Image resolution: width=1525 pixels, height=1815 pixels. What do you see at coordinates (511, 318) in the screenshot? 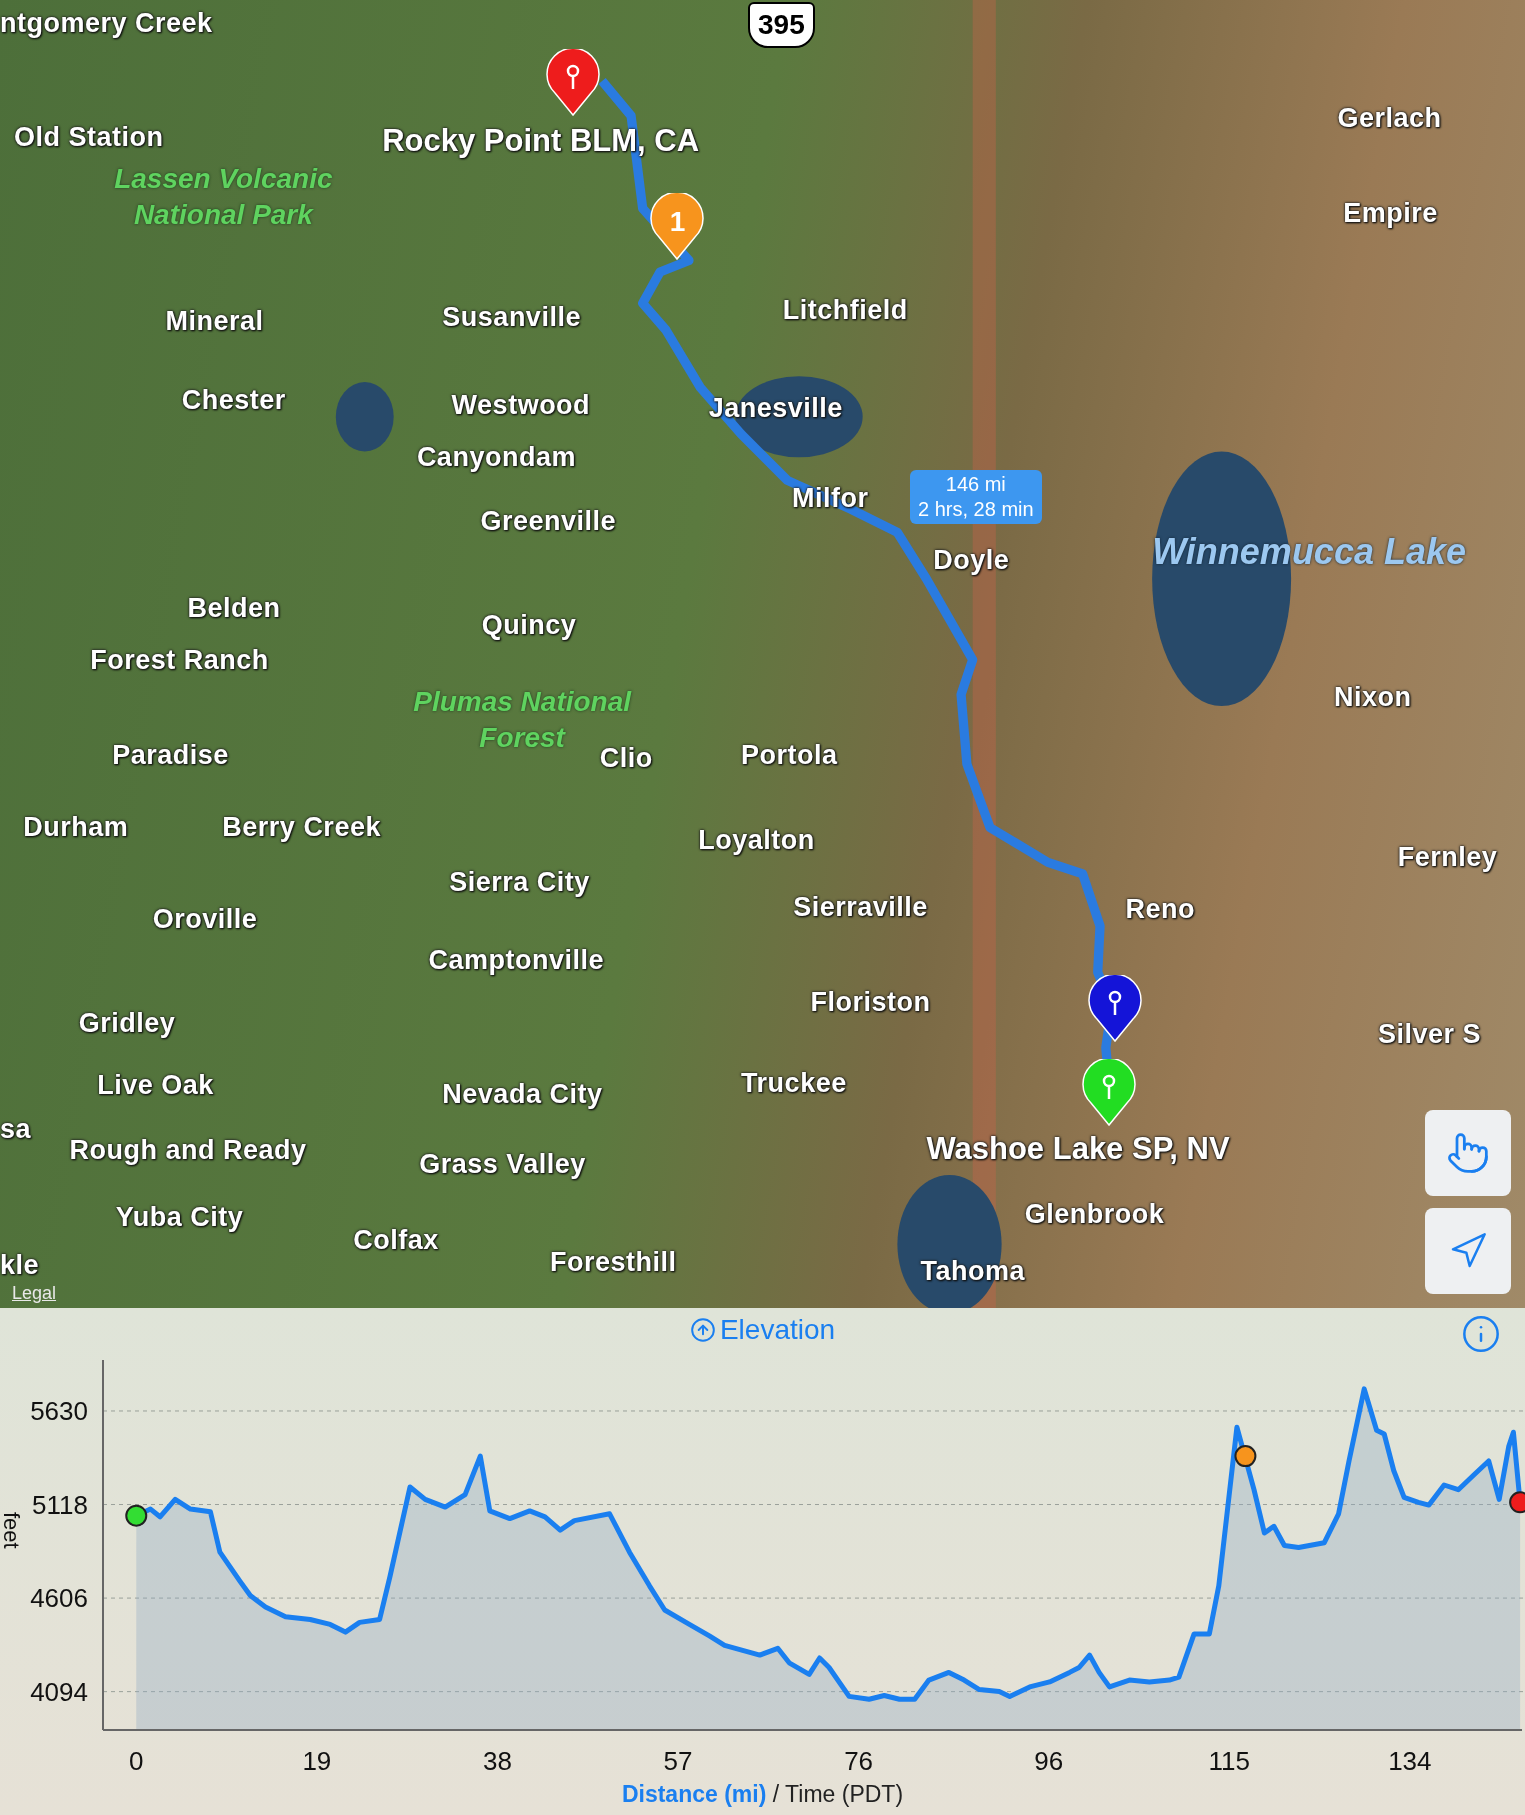
I see `place-label: Susanville` at bounding box center [511, 318].